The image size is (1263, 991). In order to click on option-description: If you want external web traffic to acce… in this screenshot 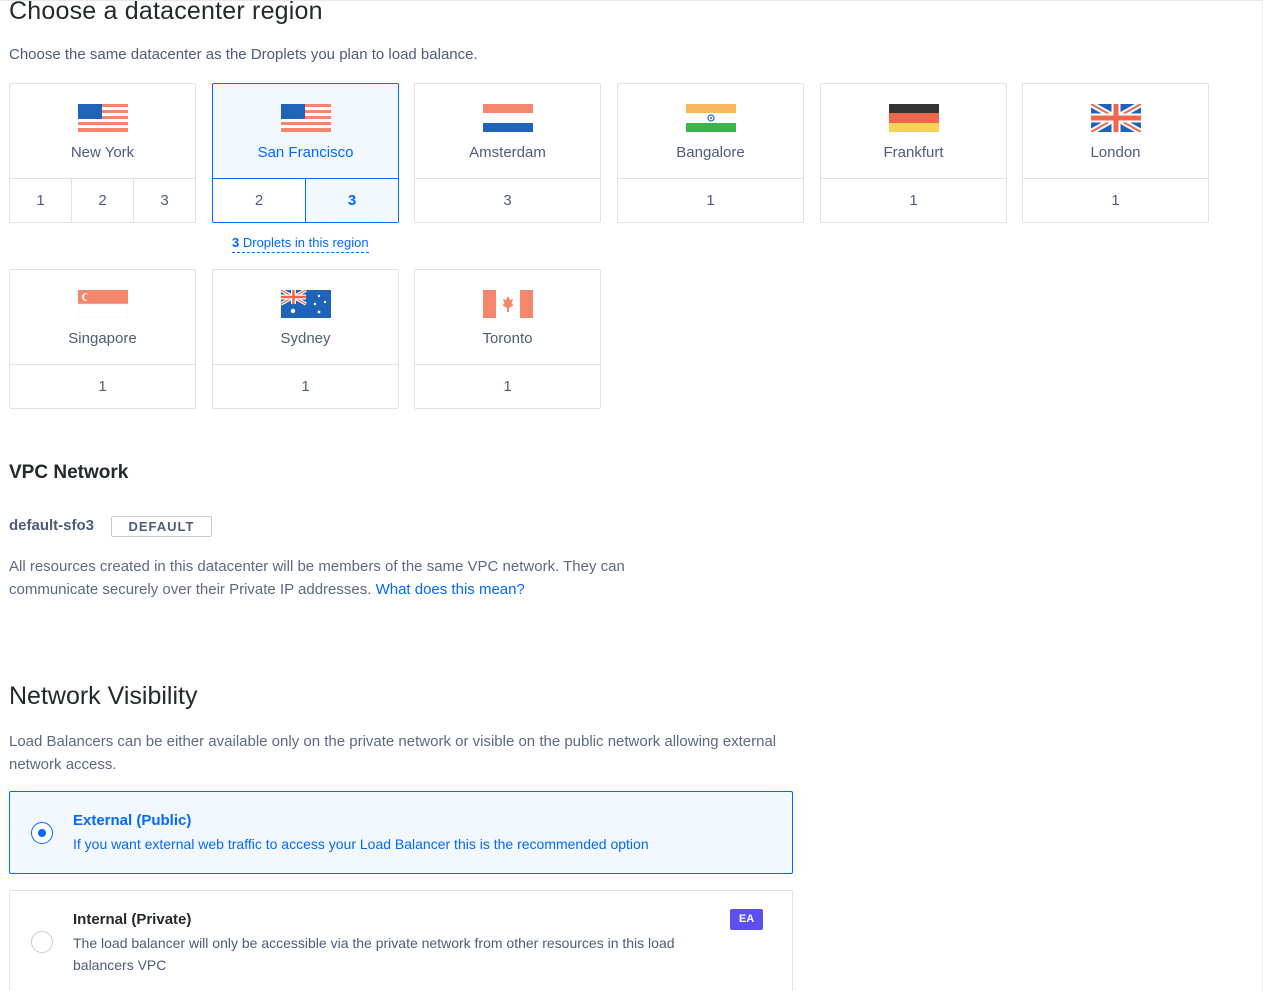, I will do `click(361, 844)`.